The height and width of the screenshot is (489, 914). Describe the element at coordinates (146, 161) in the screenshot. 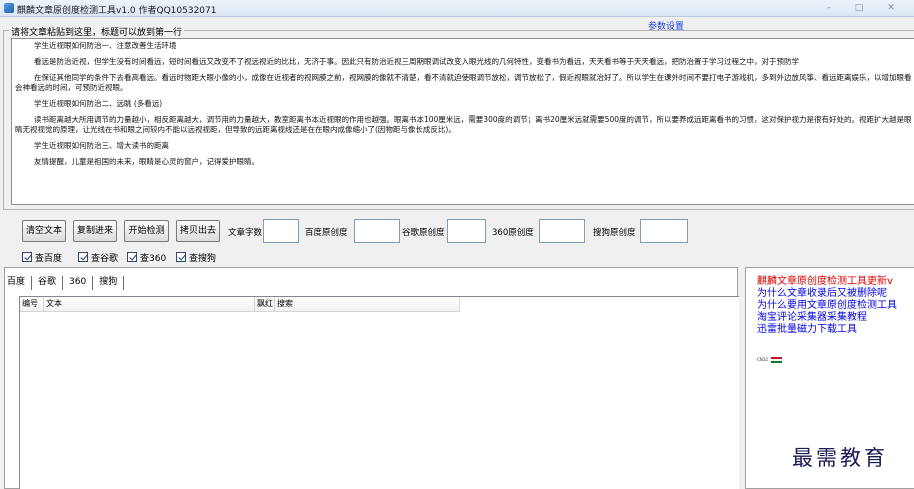

I see `article-line: 友情提醒，儿童是祖国的未来，眼睛是心灵的窗户，记得爱护眼睛。` at that location.